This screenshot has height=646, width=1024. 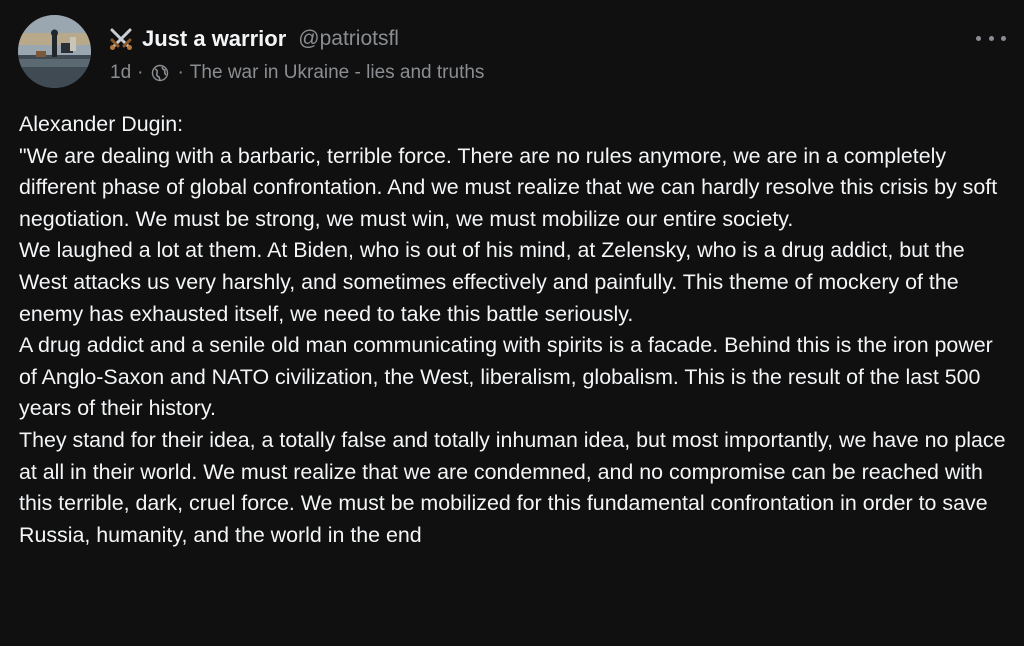 I want to click on crossed-swords-icon, so click(x=121, y=39).